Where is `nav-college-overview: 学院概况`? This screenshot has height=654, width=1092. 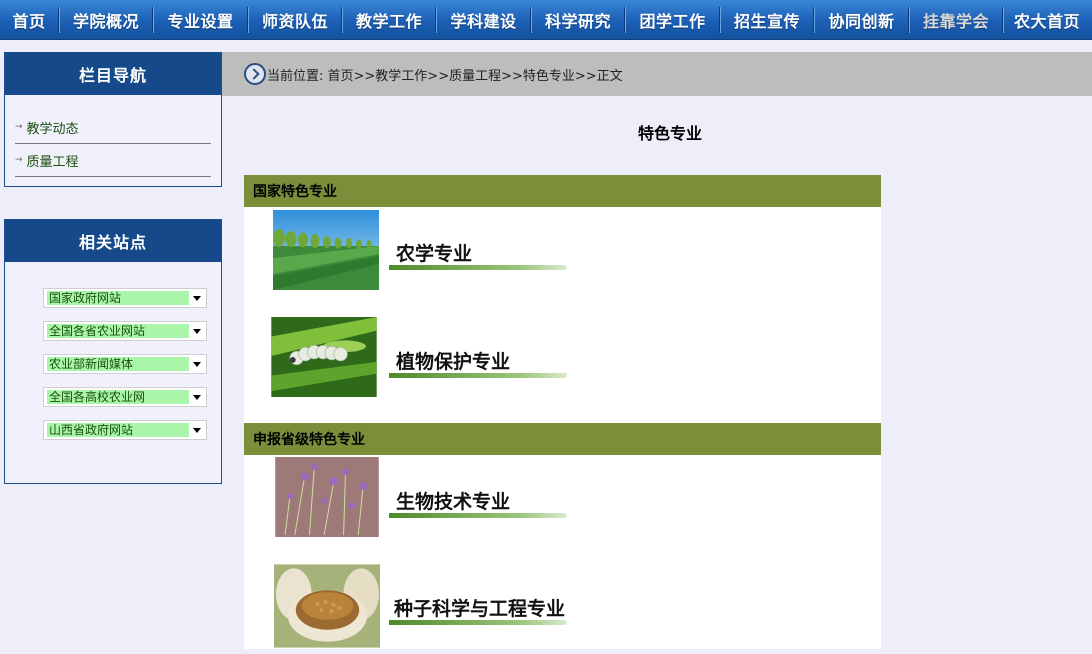
nav-college-overview: 学院概况 is located at coordinates (106, 20).